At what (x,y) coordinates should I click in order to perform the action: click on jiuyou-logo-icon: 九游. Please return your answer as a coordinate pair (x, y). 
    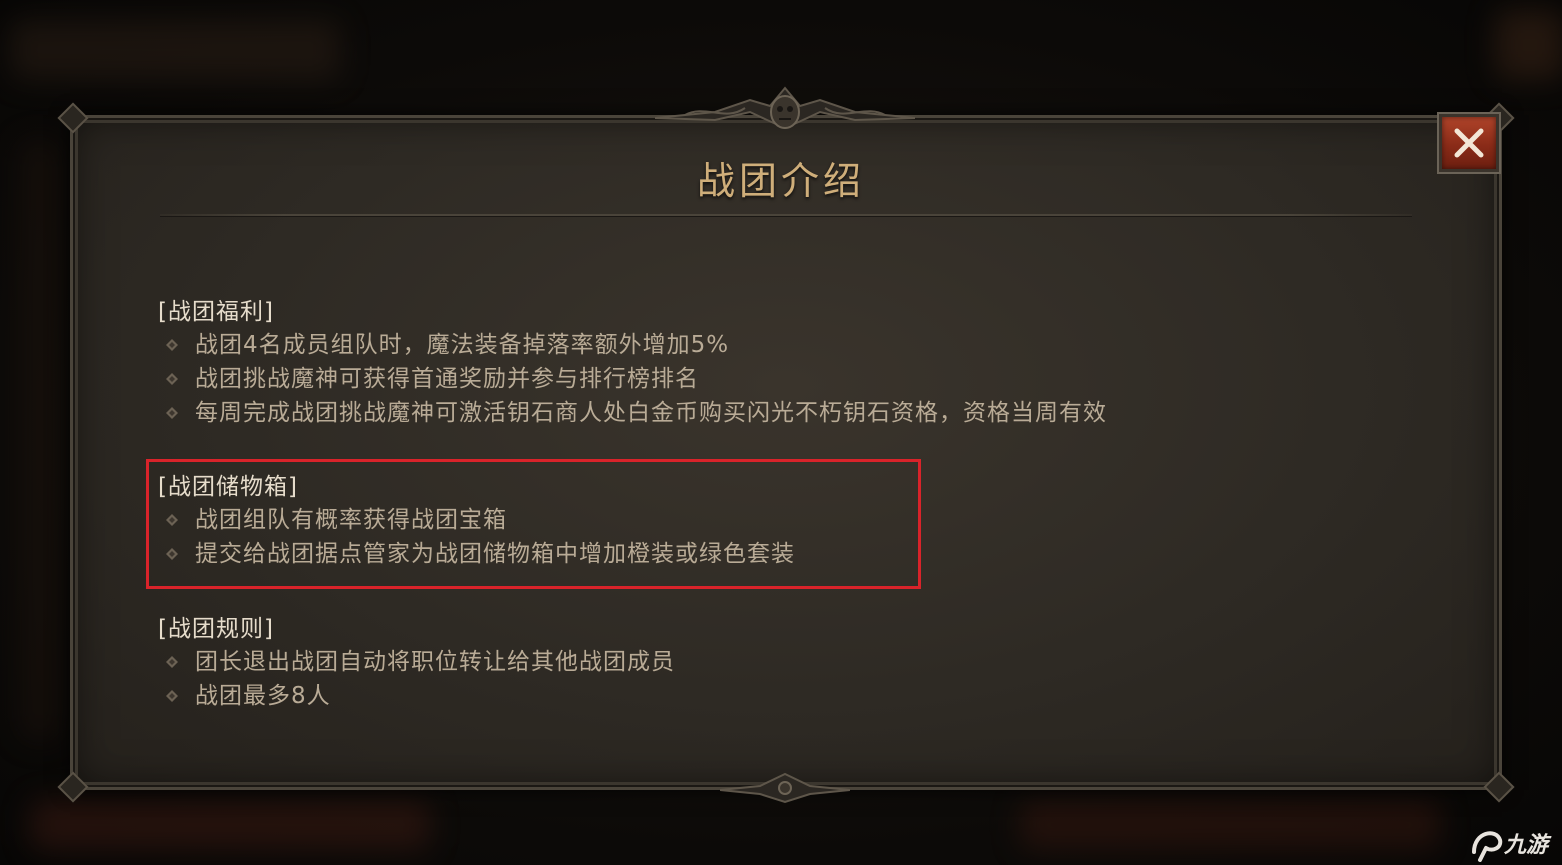
    Looking at the image, I should click on (1512, 846).